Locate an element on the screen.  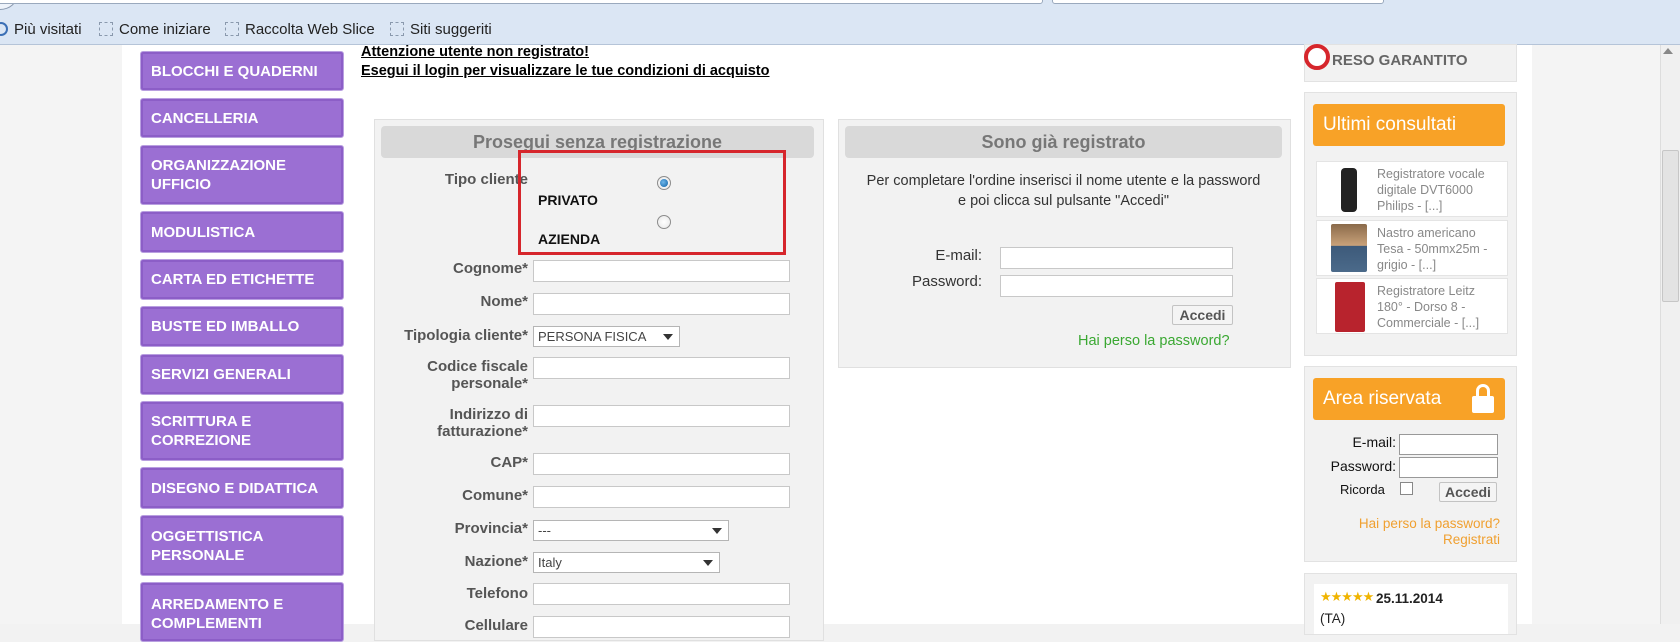
description-line: e poi clicca sul pulsante "Accedi" is located at coordinates (1063, 201).